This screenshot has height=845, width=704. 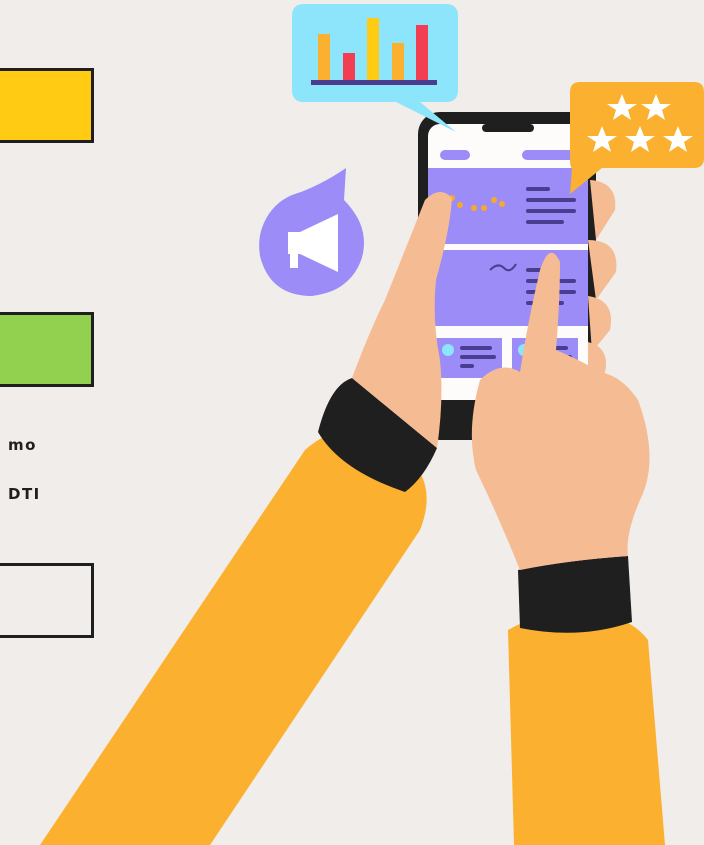 What do you see at coordinates (575, 594) in the screenshot?
I see `right-cuff` at bounding box center [575, 594].